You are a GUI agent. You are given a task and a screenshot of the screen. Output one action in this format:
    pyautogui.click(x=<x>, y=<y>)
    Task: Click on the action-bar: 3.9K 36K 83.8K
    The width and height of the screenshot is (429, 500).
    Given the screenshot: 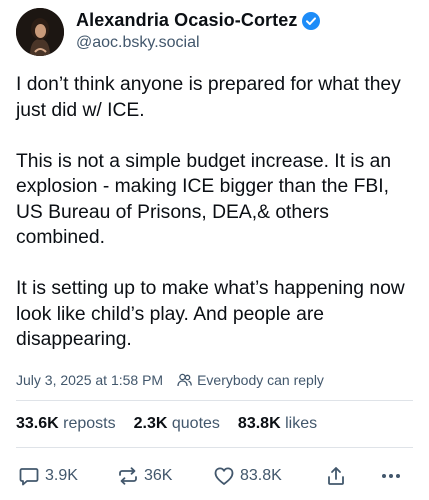 What is the action you would take?
    pyautogui.click(x=214, y=476)
    